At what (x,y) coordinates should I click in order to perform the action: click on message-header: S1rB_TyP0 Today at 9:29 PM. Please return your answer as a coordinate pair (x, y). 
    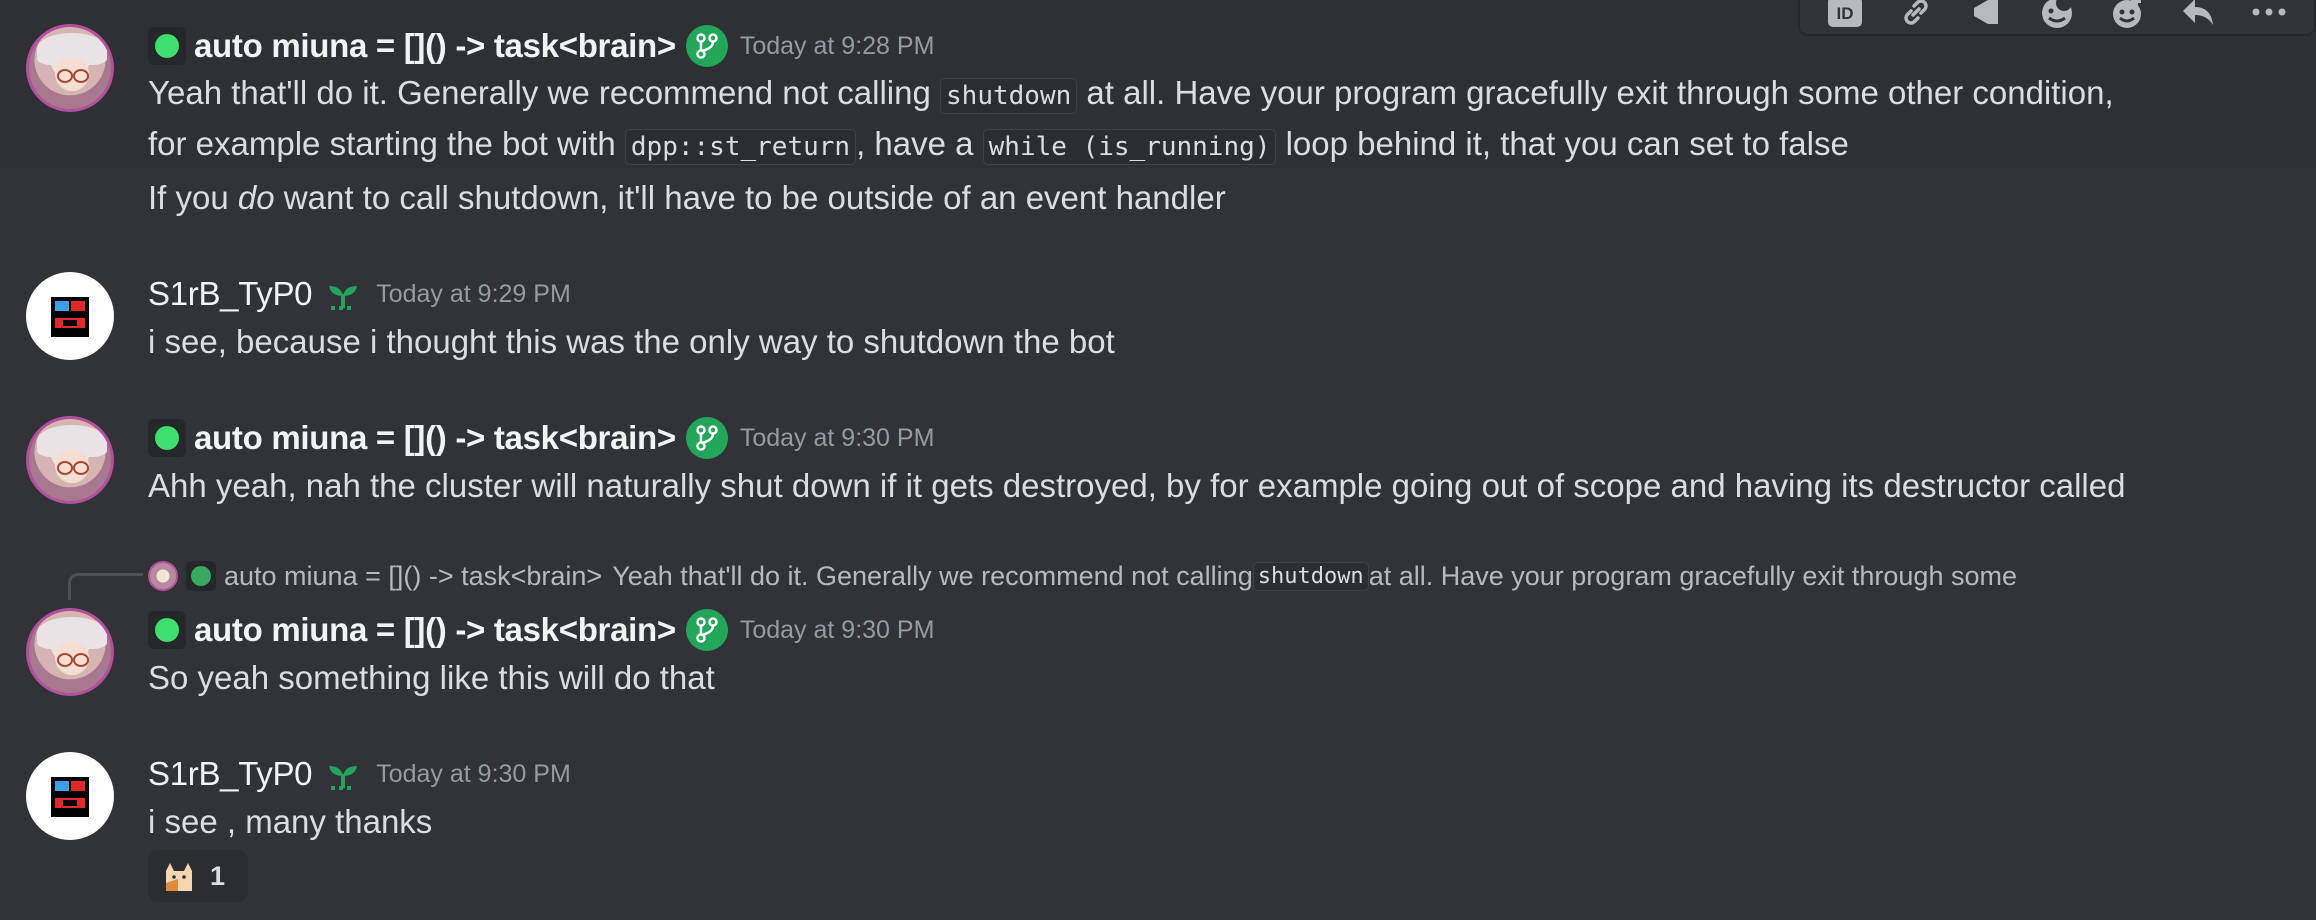
    Looking at the image, I should click on (359, 294).